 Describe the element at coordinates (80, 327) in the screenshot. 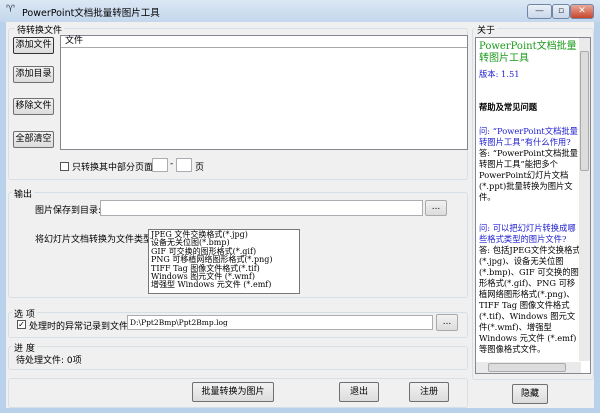

I see `log-errors-label: 处理时的异常记录到文件:` at that location.